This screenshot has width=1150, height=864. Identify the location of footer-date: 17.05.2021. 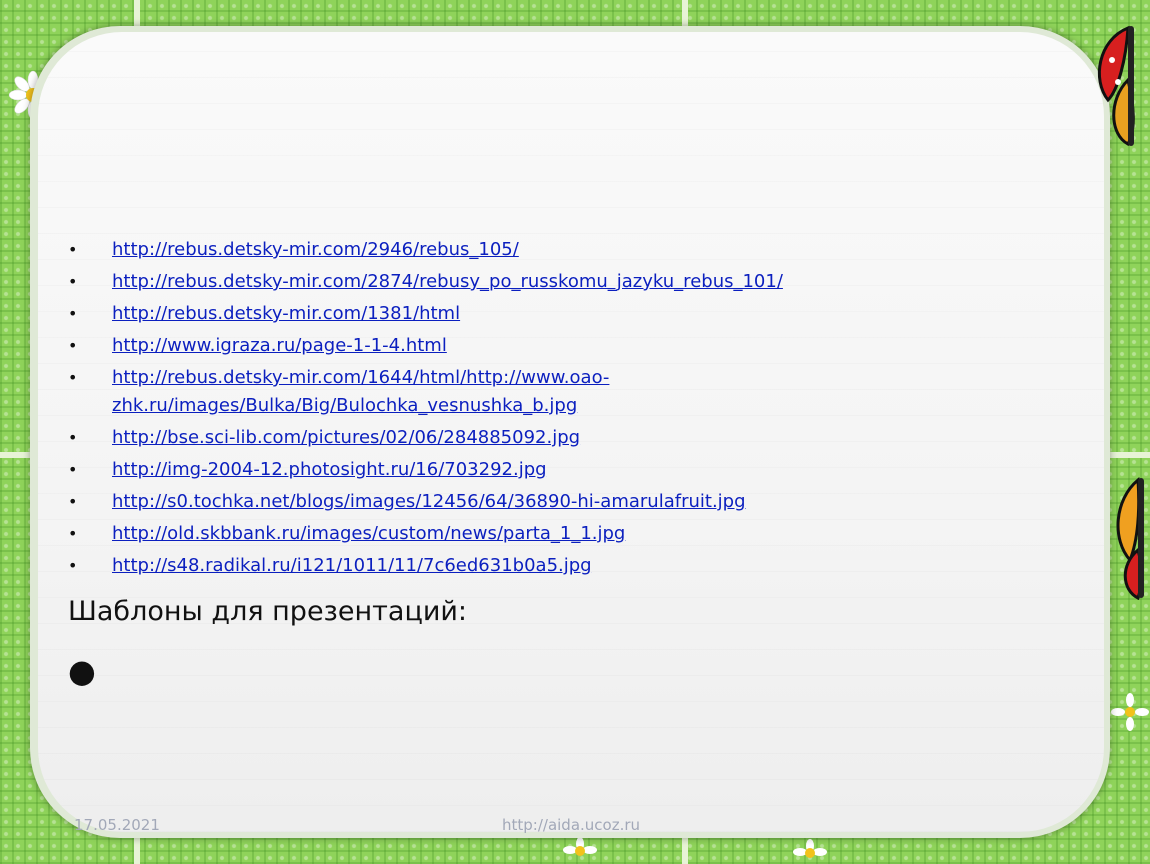
(117, 825).